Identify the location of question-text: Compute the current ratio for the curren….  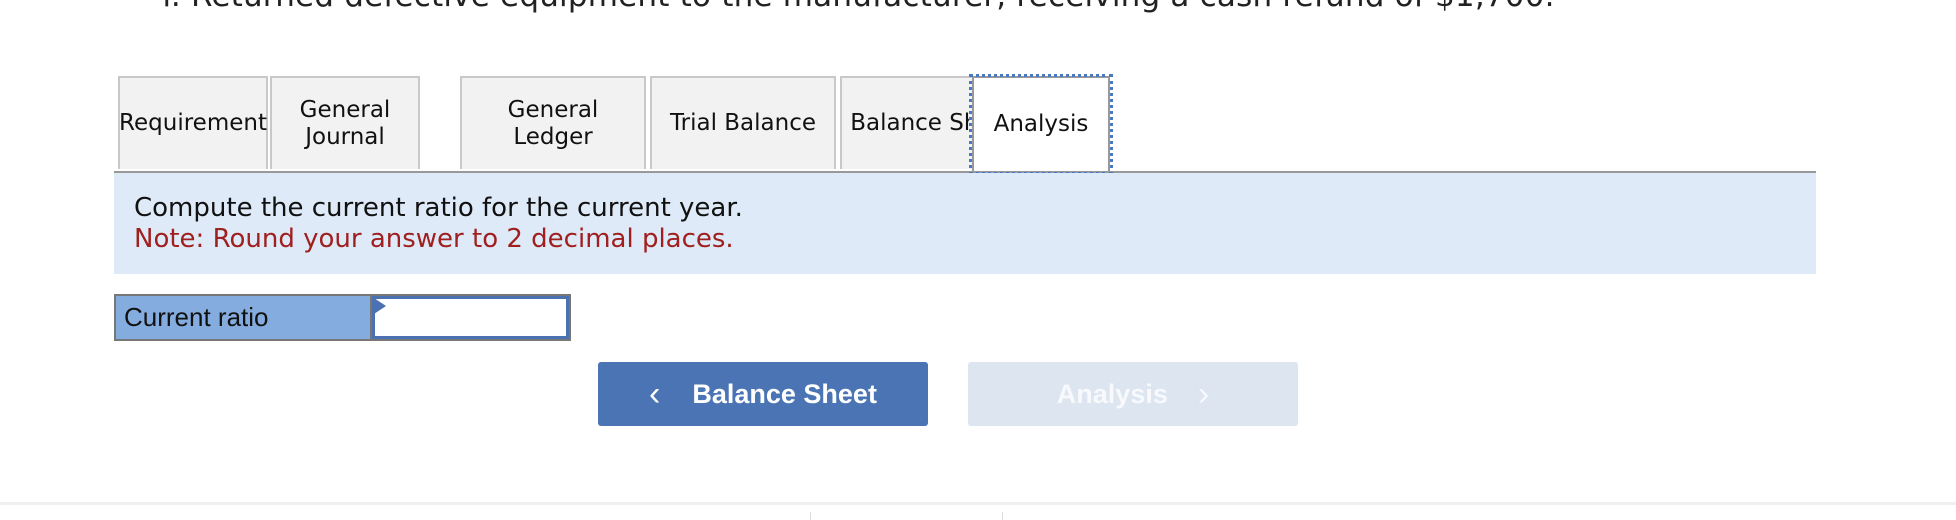
(438, 208).